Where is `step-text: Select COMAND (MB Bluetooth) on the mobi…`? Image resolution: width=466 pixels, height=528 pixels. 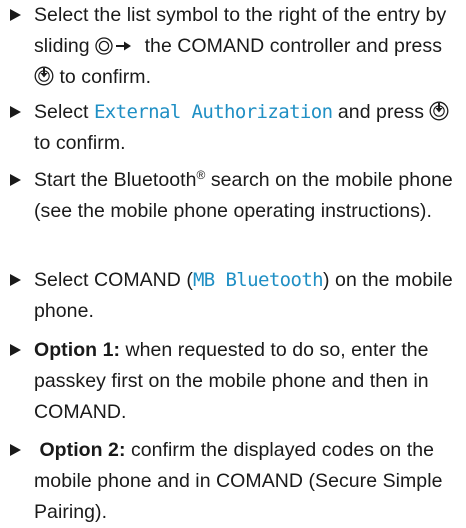
step-text: Select COMAND (MB Bluetooth) on the mobi… is located at coordinates (243, 295).